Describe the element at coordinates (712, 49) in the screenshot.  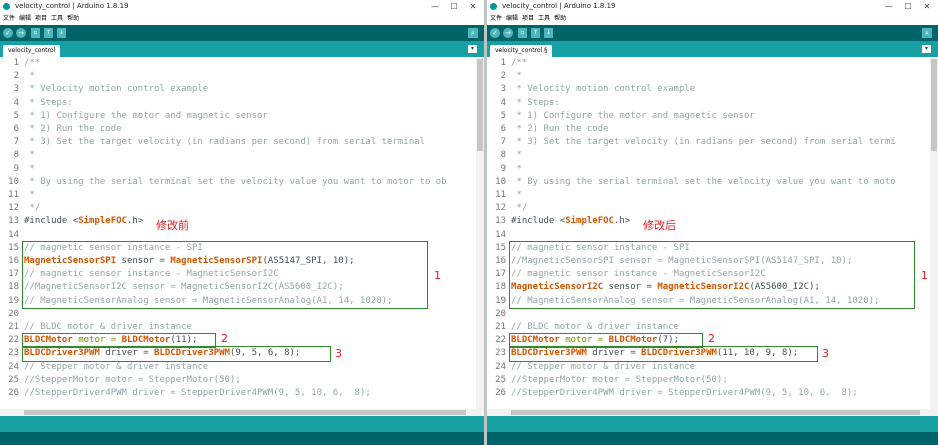
I see `tab-bar: velocity_control § ▾` at that location.